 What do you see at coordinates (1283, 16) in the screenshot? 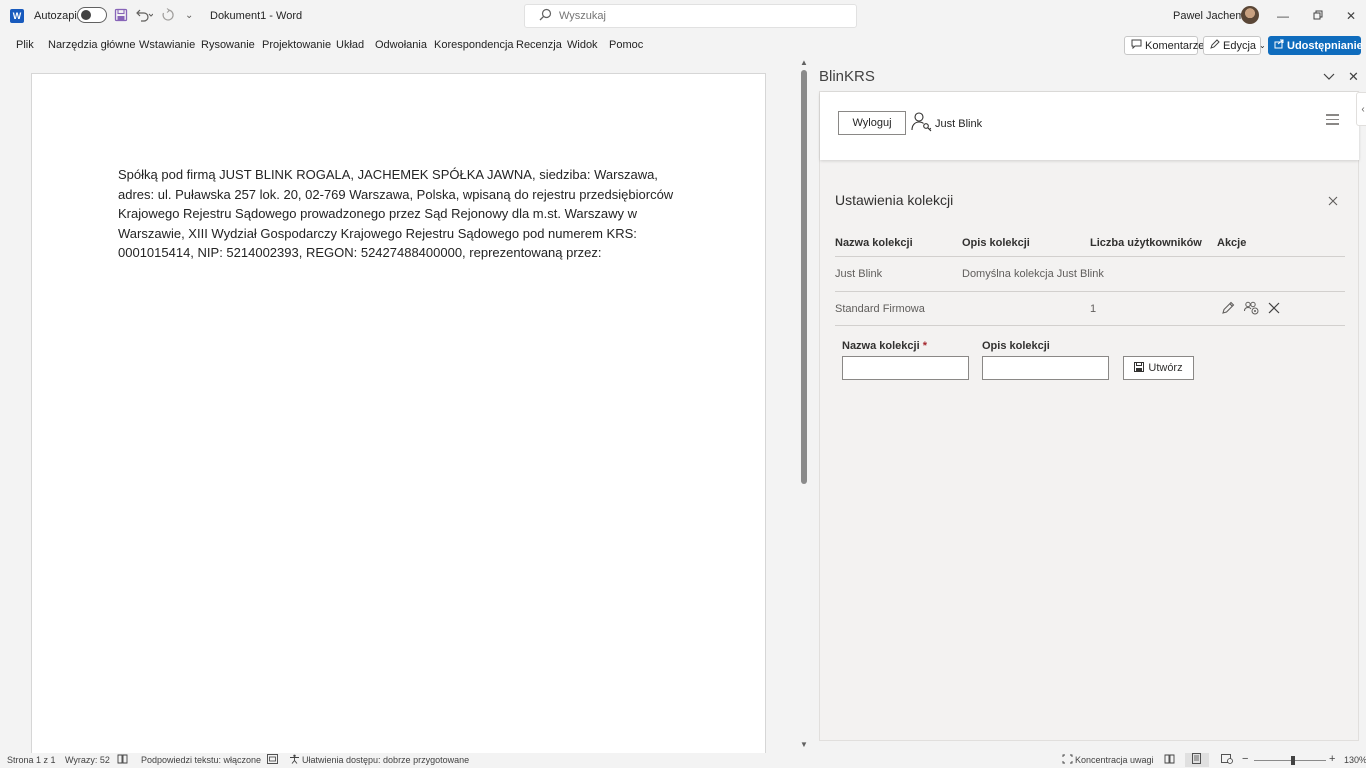
I see `minimize-icon: —` at bounding box center [1283, 16].